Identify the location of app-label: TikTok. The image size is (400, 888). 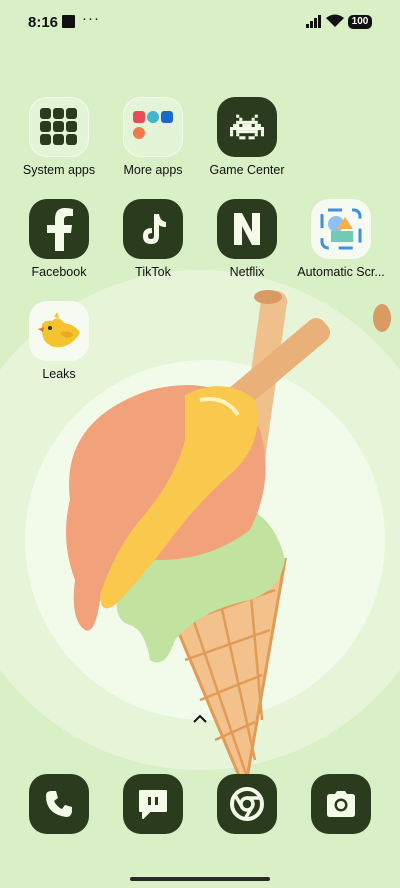
(153, 272).